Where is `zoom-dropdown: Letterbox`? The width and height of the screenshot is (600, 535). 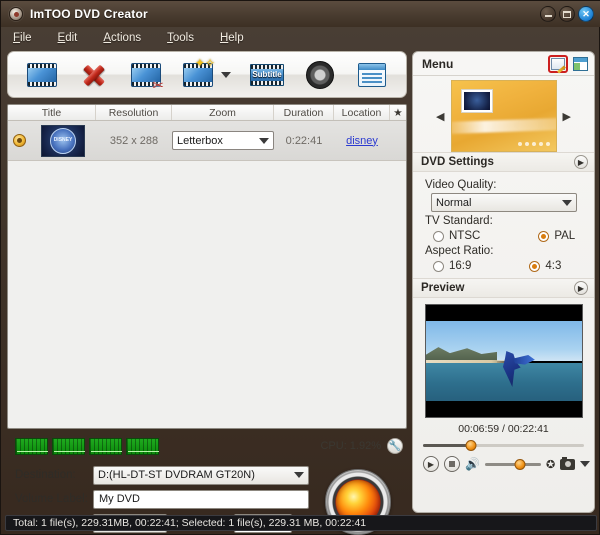 zoom-dropdown: Letterbox is located at coordinates (223, 140).